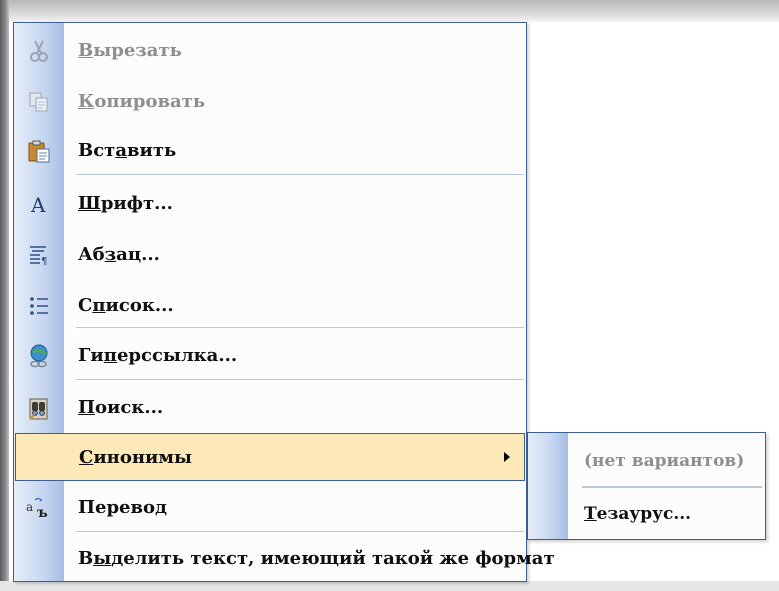 Image resolution: width=779 pixels, height=591 pixels. Describe the element at coordinates (316, 558) in the screenshot. I see `menu-item-label: Выделить текст, имеющий такой же формат` at that location.